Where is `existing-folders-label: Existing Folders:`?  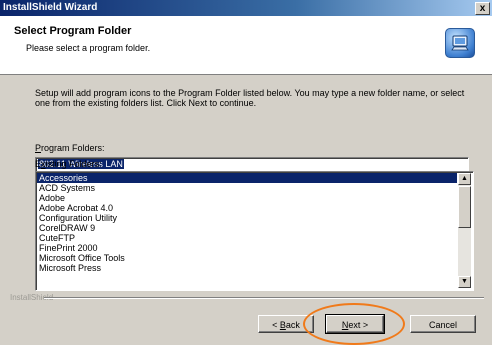 existing-folders-label: Existing Folders: is located at coordinates (68, 164).